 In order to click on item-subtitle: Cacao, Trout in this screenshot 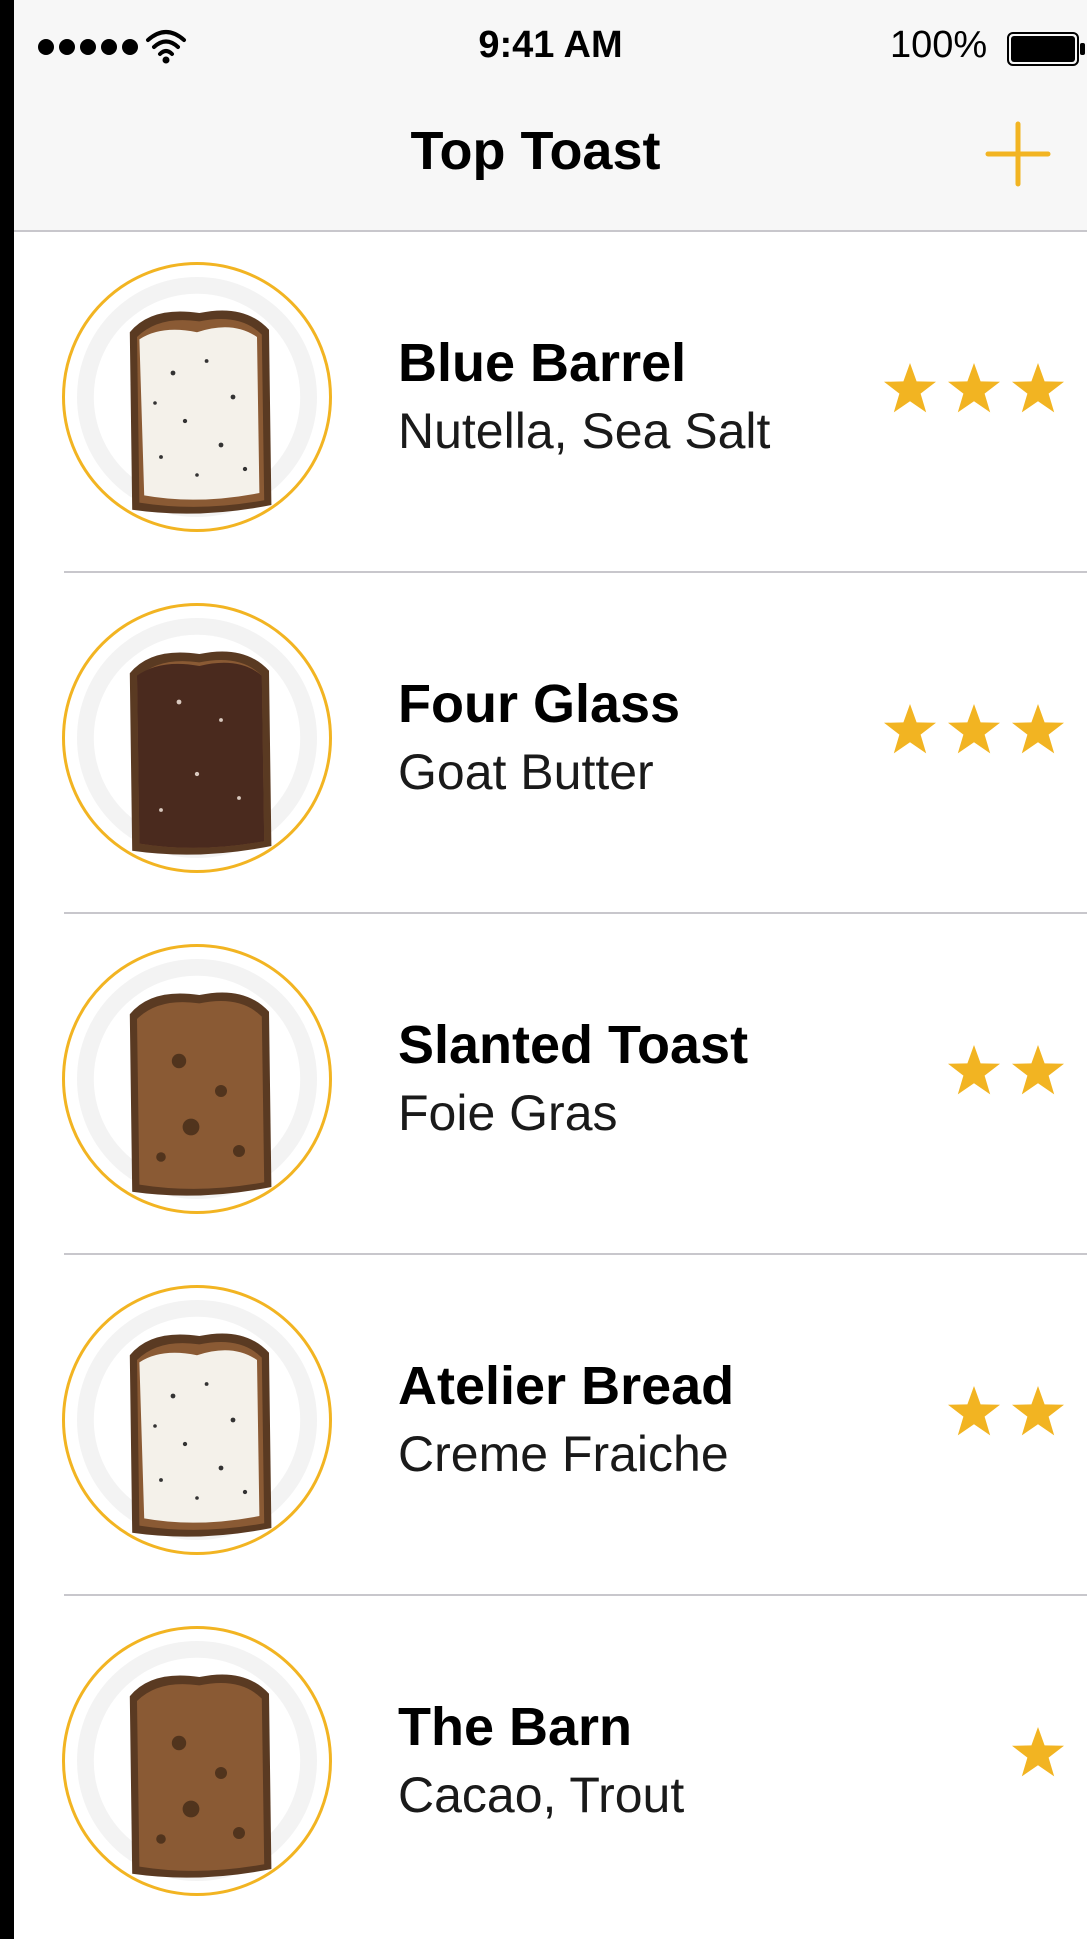, I will do `click(541, 1795)`.